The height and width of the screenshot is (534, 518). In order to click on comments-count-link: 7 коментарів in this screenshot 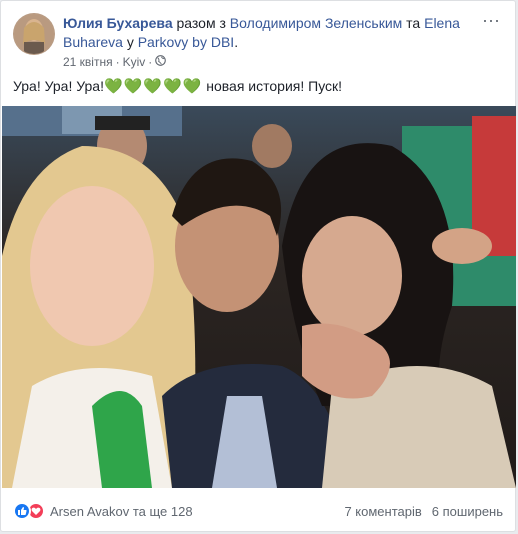, I will do `click(382, 511)`.